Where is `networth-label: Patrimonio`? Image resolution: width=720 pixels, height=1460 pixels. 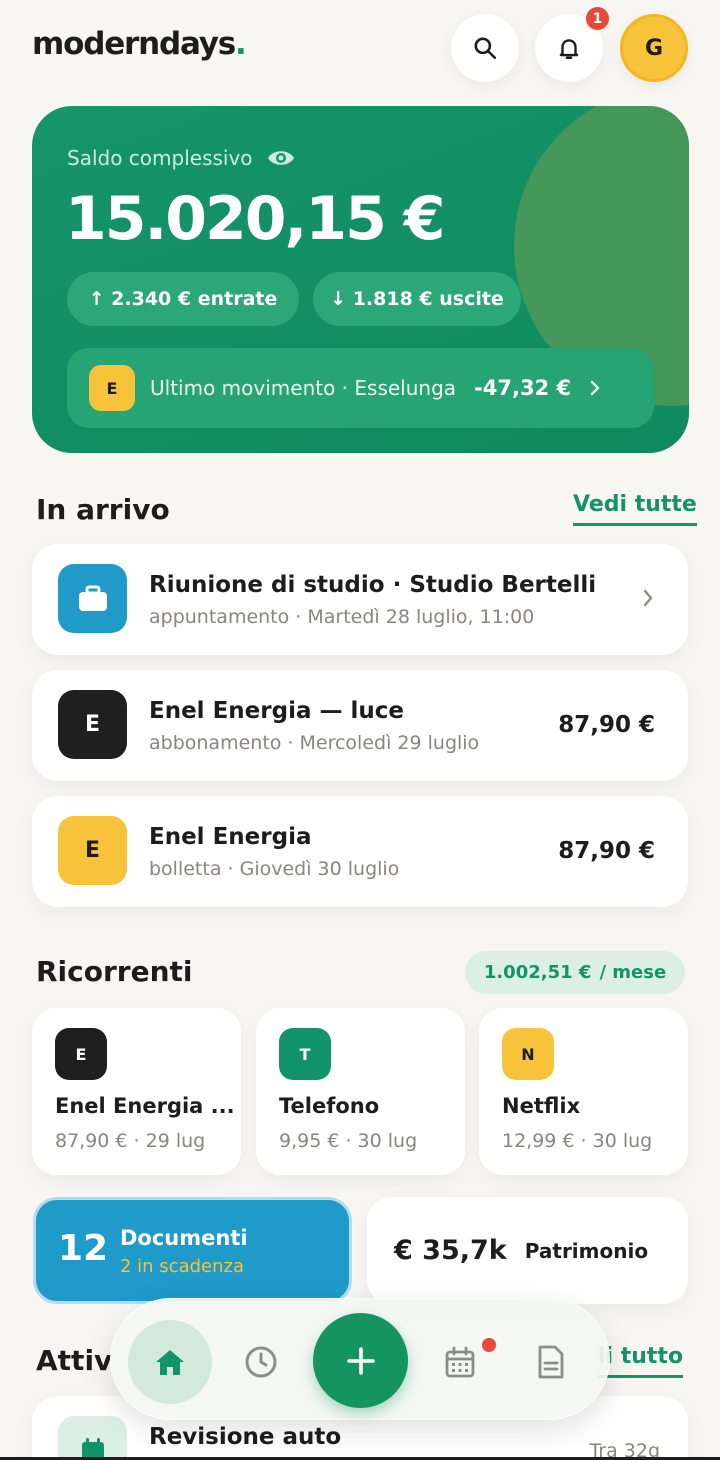
networth-label: Patrimonio is located at coordinates (586, 1250).